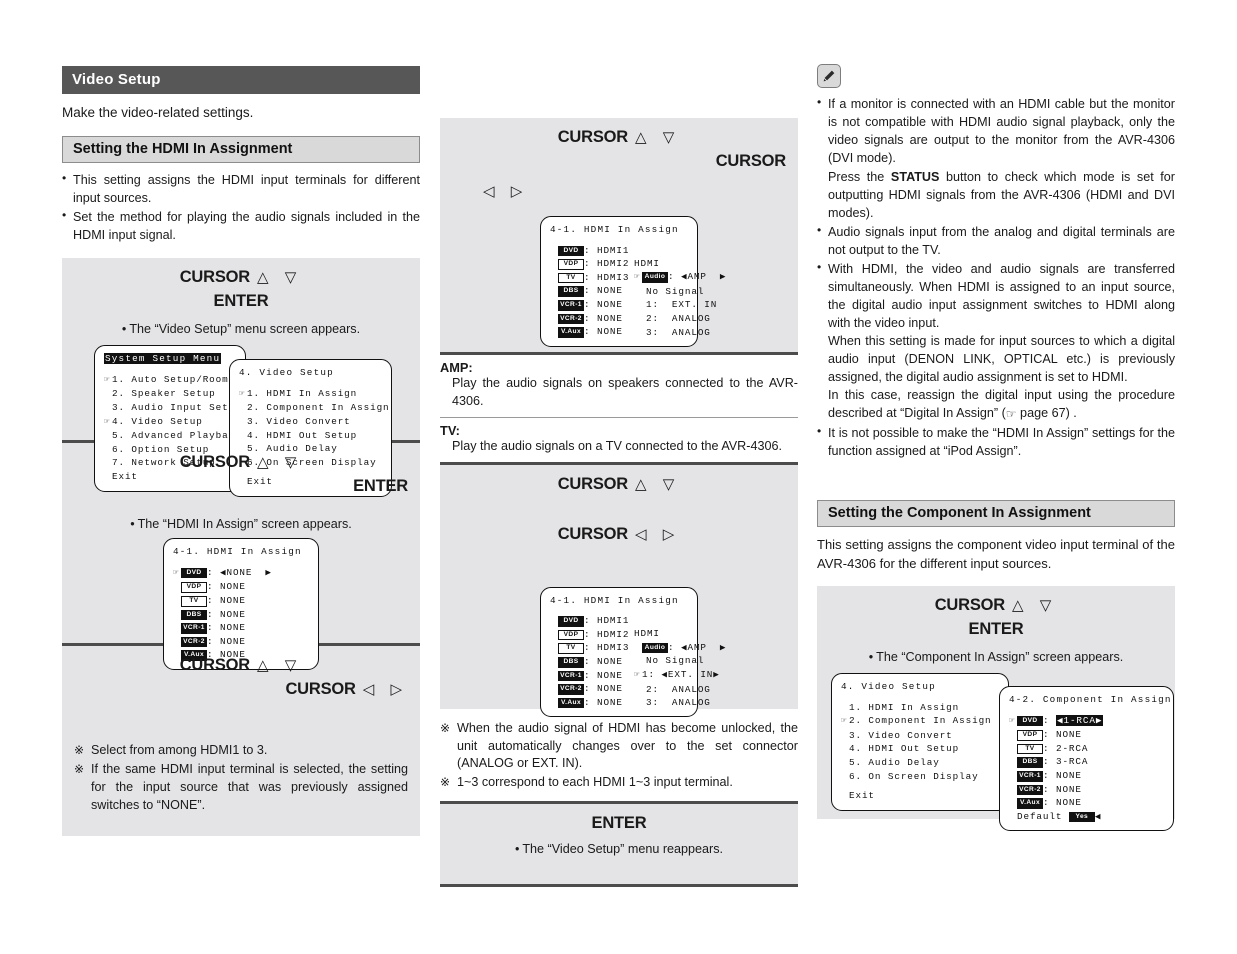 This screenshot has height=954, width=1237. Describe the element at coordinates (241, 80) in the screenshot. I see `page-title: Video Setup` at that location.